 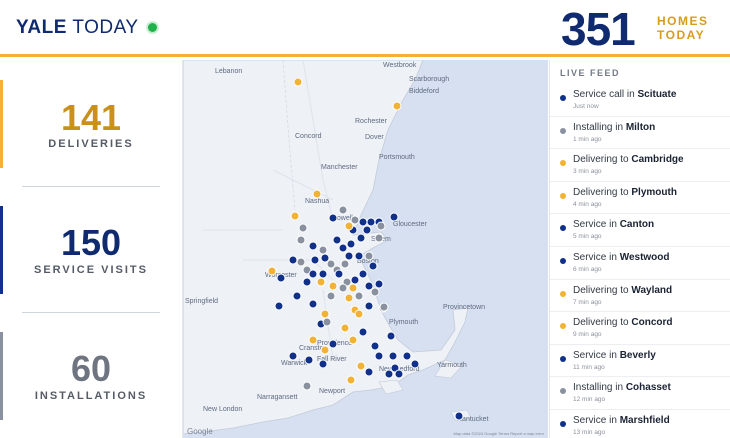 I want to click on feed-item: Delivering to Concord 9 min ago, so click(x=640, y=328).